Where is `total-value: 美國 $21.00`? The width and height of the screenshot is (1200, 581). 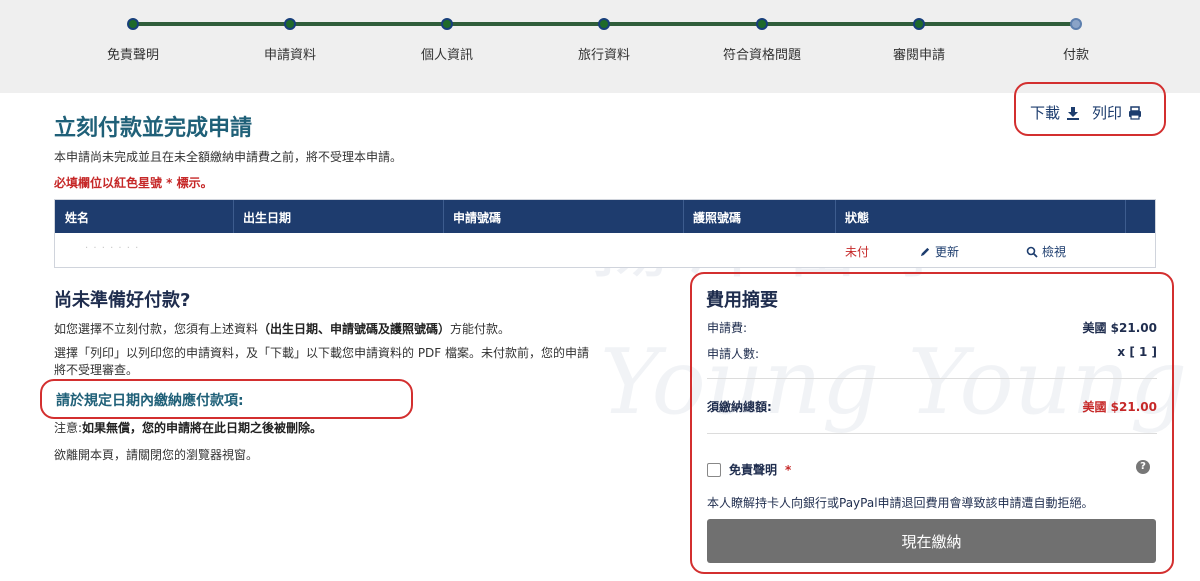 total-value: 美國 $21.00 is located at coordinates (1120, 407).